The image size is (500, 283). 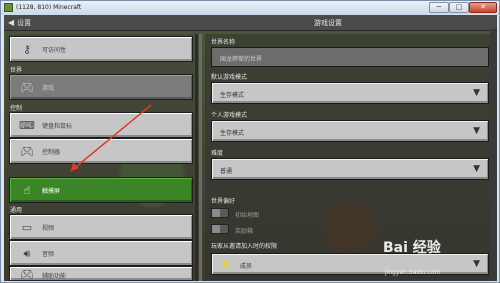 I want to click on sidebar-item-video: ▭ 视频, so click(x=101, y=227).